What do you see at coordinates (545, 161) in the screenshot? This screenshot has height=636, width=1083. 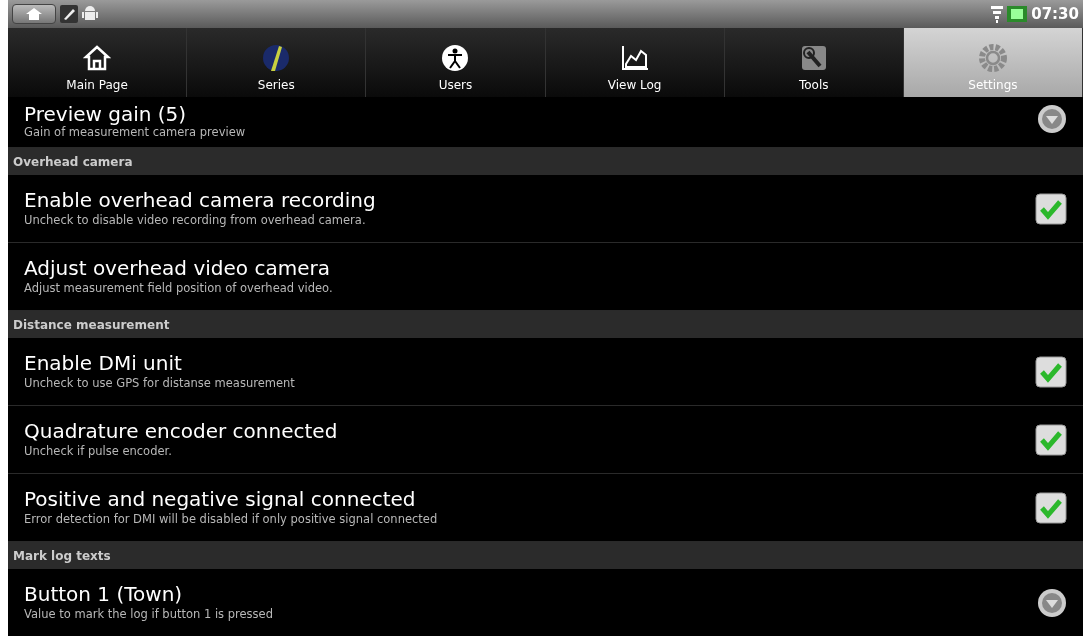 I see `section-header: Overhead camera` at bounding box center [545, 161].